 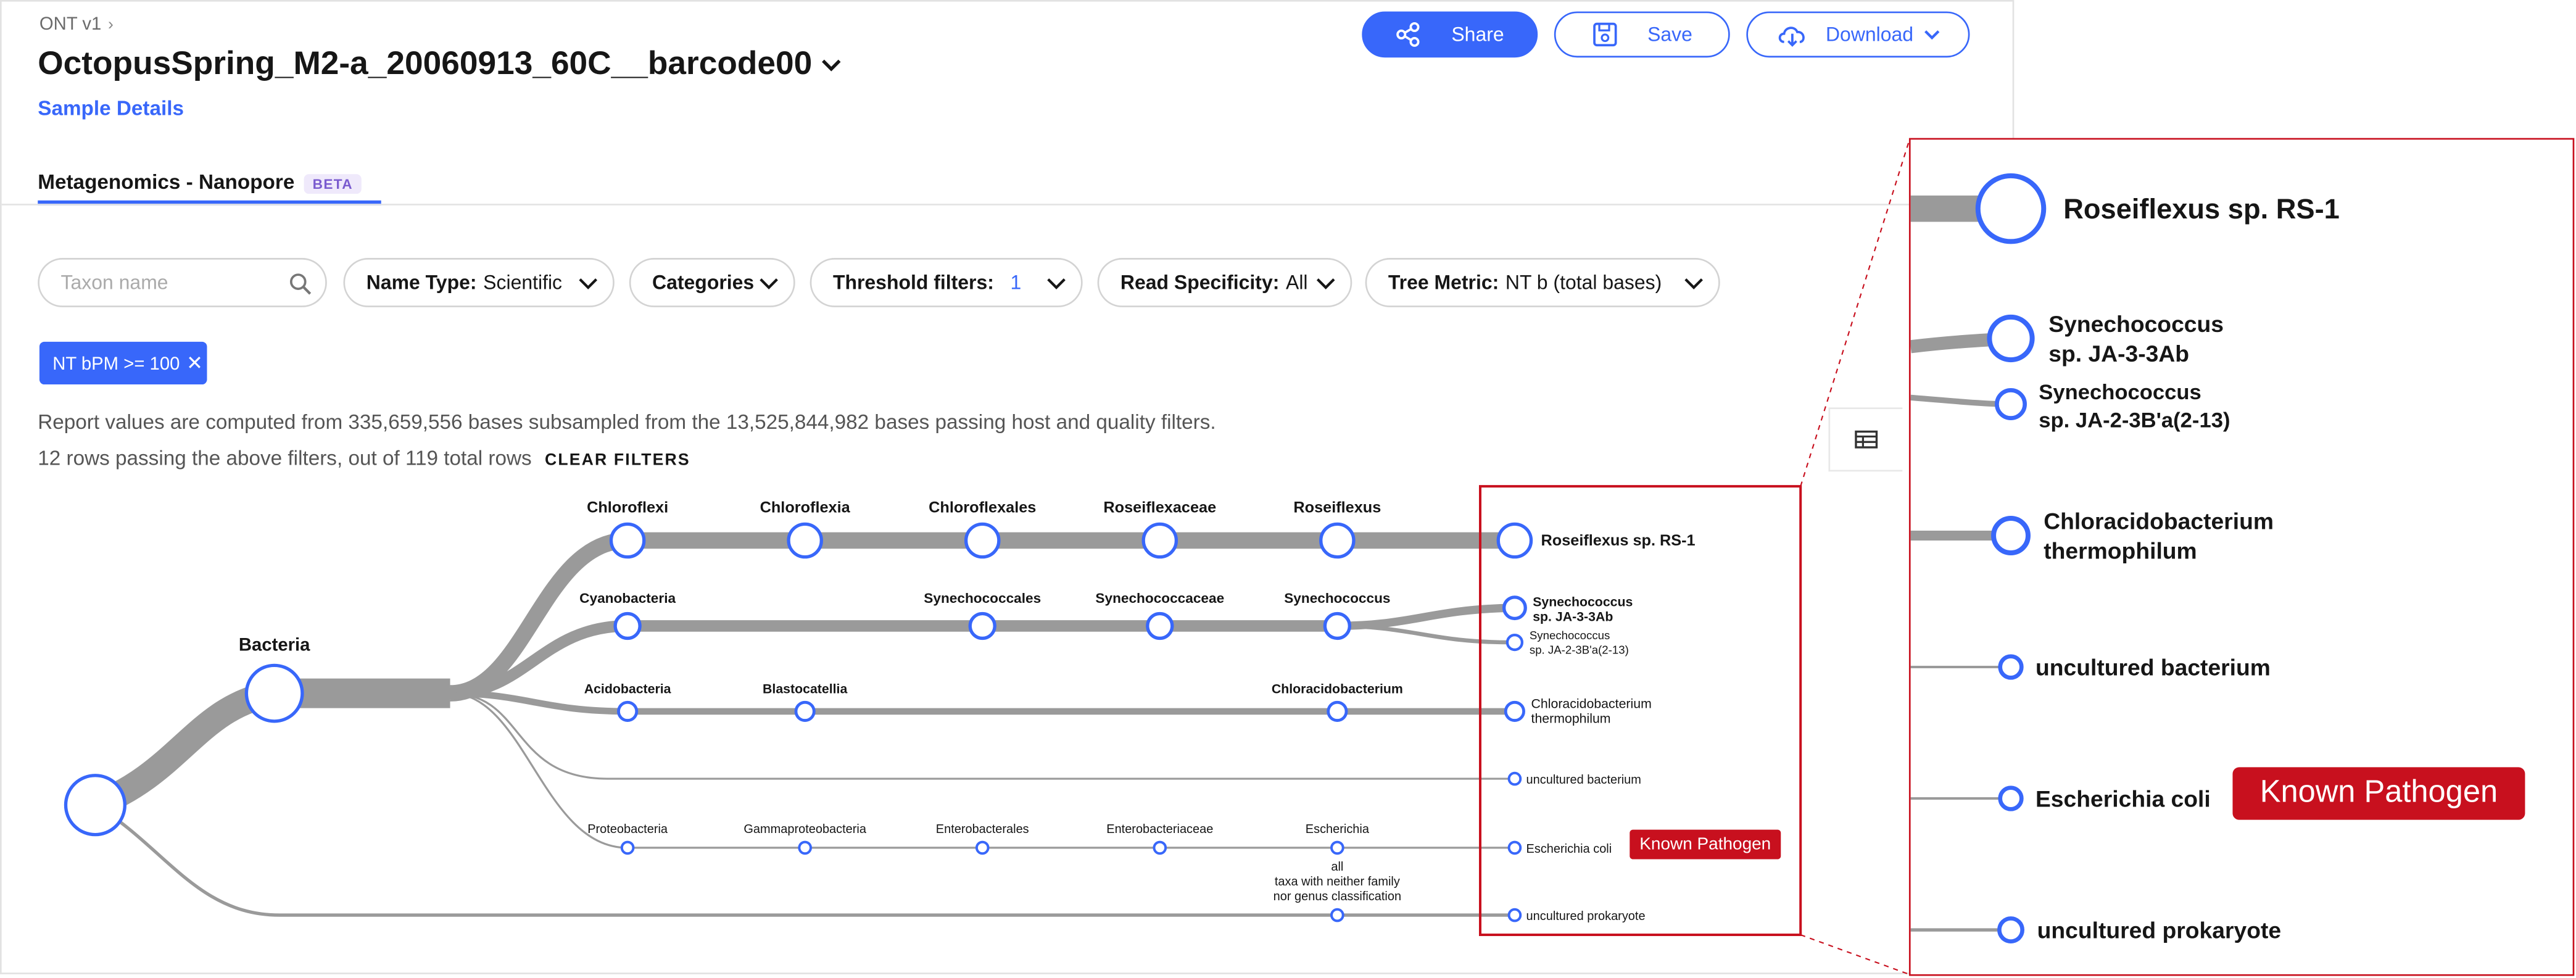 What do you see at coordinates (1337, 915) in the screenshot?
I see `node-unclassified-all` at bounding box center [1337, 915].